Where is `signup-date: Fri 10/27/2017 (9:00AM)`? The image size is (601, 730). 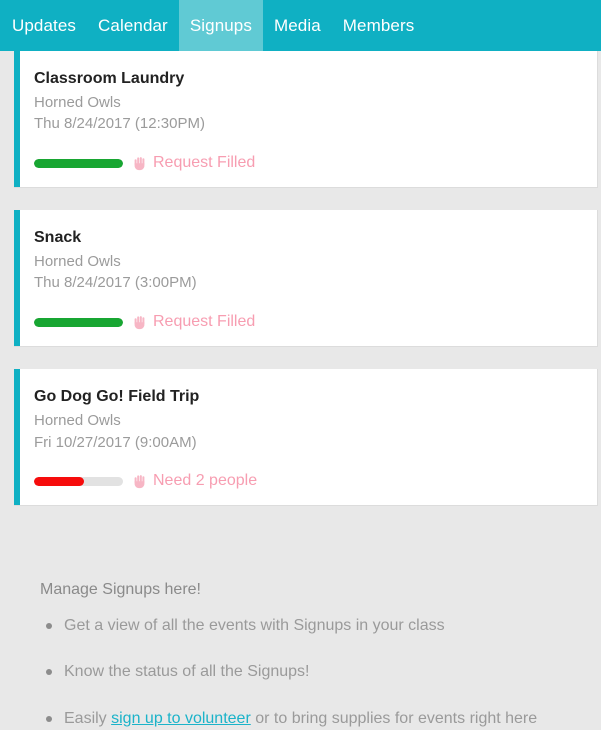 signup-date: Fri 10/27/2017 (9:00AM) is located at coordinates (115, 442).